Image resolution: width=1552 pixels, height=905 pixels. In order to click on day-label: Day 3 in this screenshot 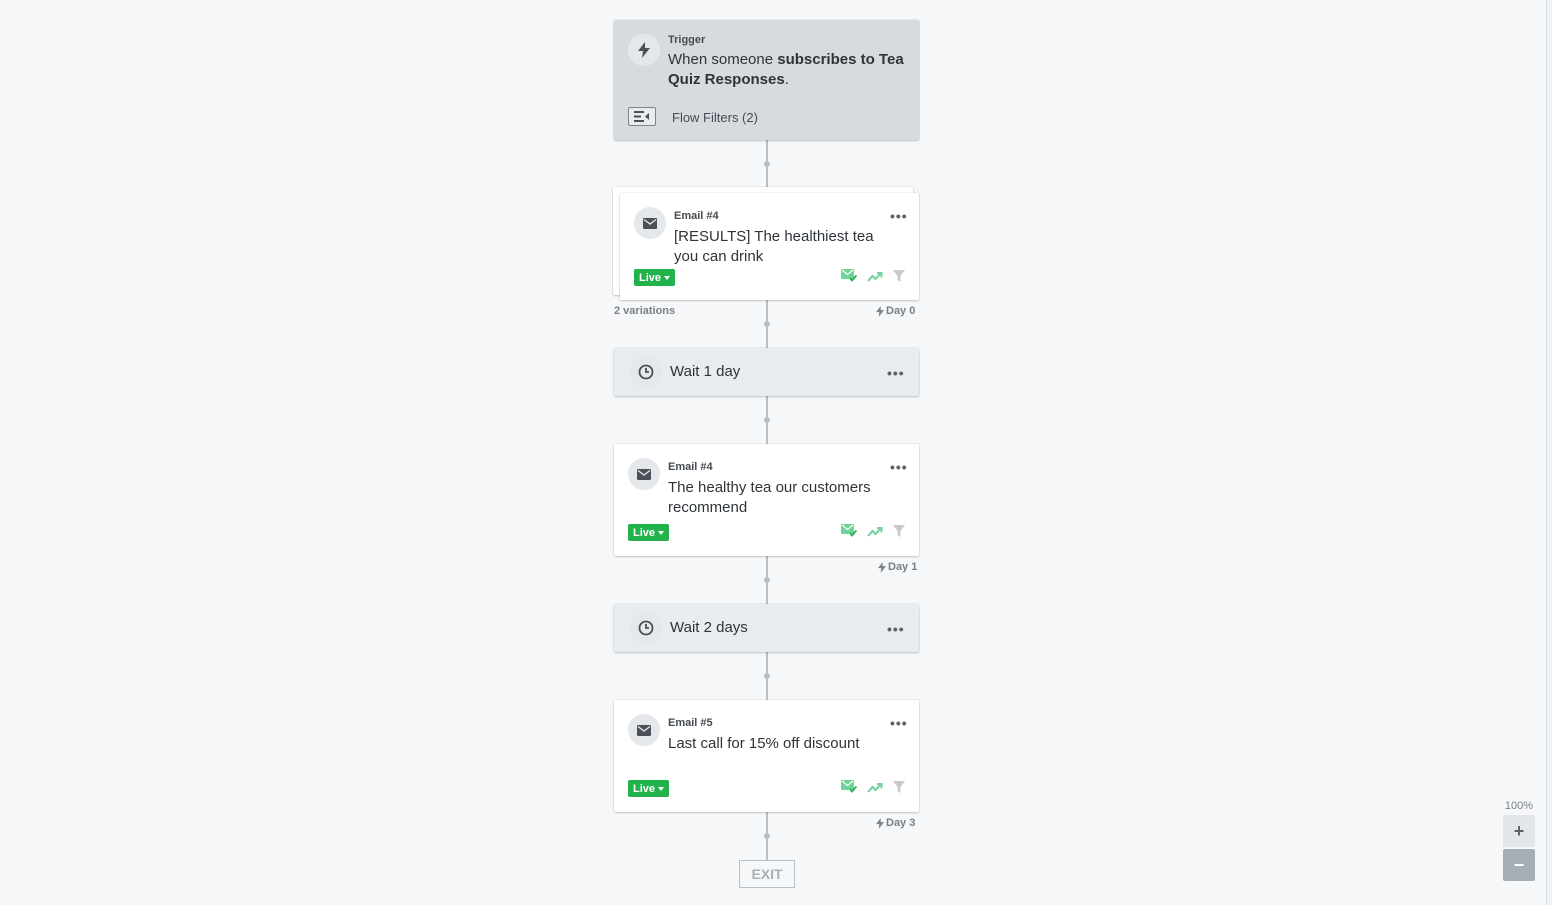, I will do `click(895, 823)`.